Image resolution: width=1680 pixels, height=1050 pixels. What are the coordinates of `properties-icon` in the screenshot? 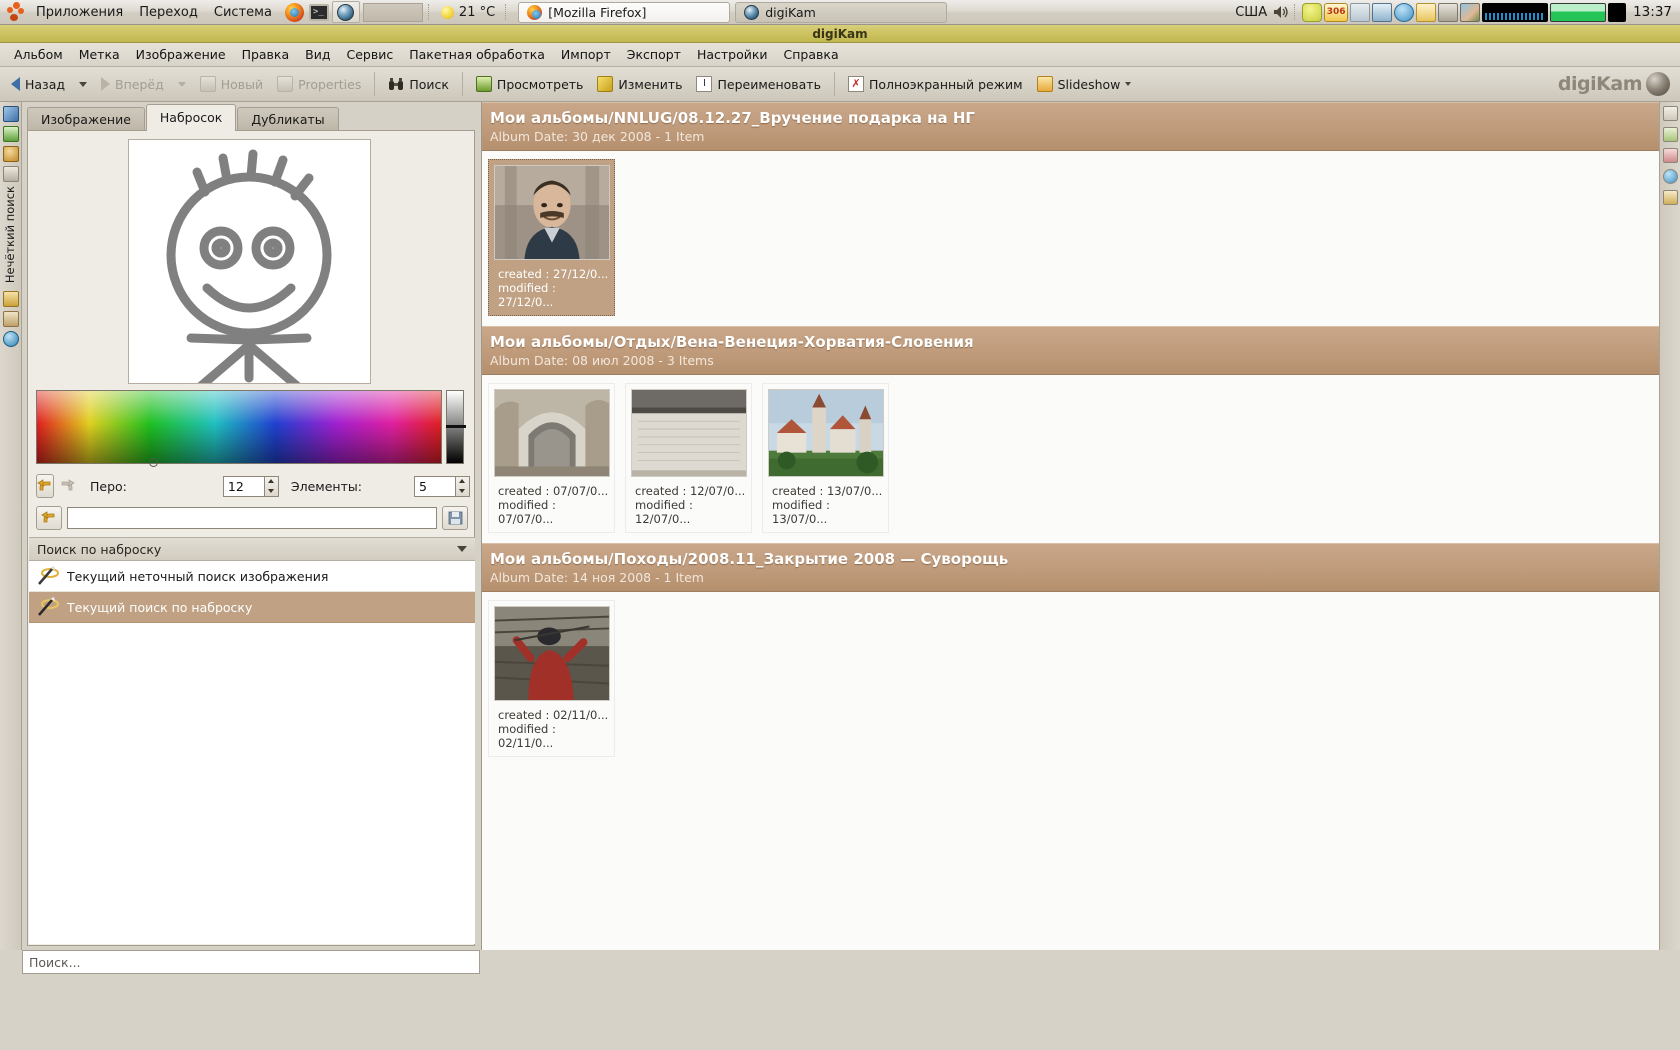 It's located at (1670, 113).